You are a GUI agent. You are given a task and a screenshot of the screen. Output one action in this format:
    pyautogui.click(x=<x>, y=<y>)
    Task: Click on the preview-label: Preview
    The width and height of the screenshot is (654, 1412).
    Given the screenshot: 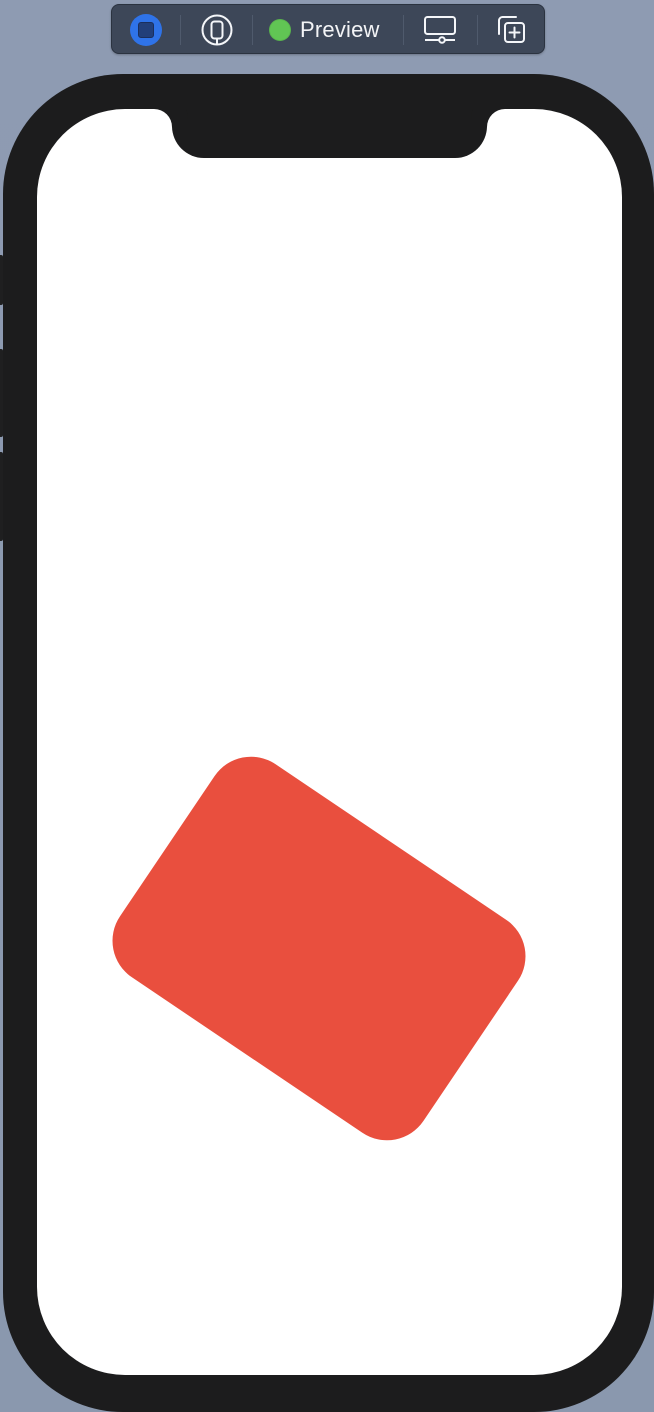 What is the action you would take?
    pyautogui.click(x=340, y=29)
    